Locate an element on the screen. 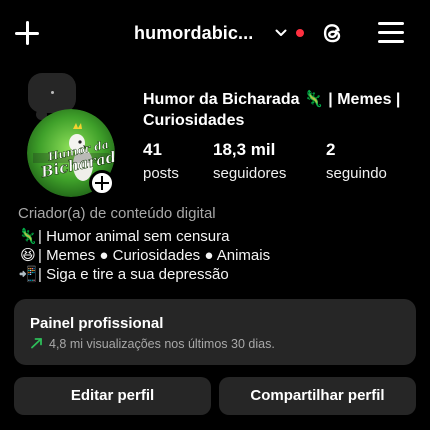 This screenshot has width=430, height=430. share-profile-button: Compartilhar perfil is located at coordinates (317, 396).